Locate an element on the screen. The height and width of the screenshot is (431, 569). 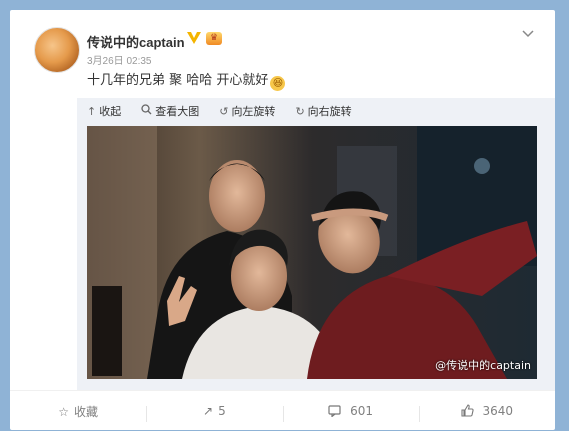
photo-watermark: @传说中的captain is located at coordinates (483, 365).